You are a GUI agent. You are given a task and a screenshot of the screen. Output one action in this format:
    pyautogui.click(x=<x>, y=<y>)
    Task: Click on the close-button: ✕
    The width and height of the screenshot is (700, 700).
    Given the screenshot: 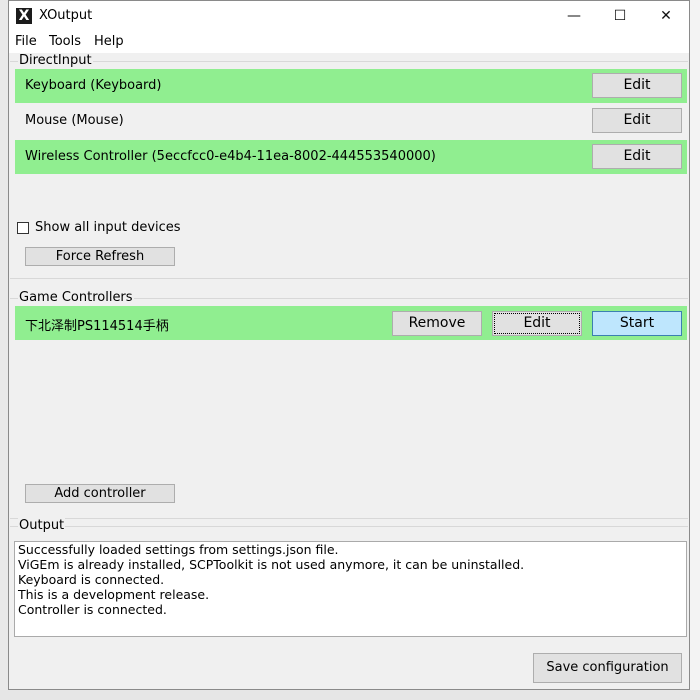 What is the action you would take?
    pyautogui.click(x=666, y=16)
    